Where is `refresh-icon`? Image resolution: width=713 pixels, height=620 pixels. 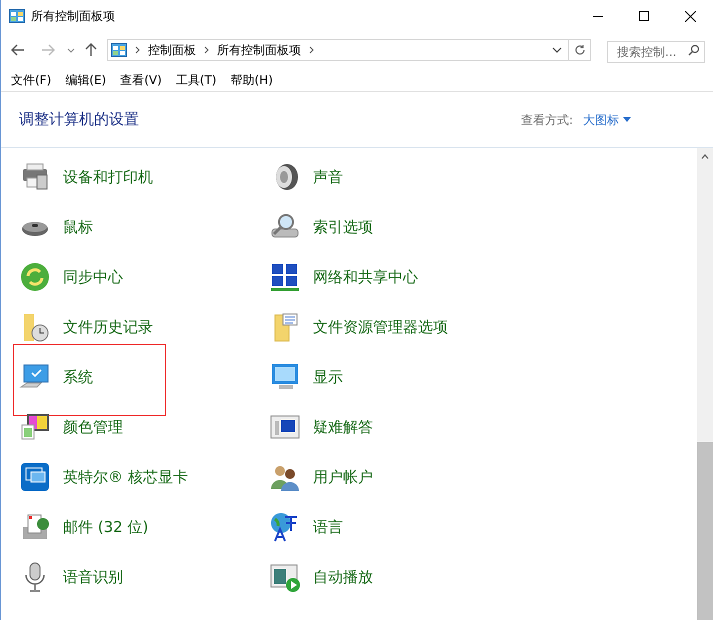
refresh-icon is located at coordinates (580, 50).